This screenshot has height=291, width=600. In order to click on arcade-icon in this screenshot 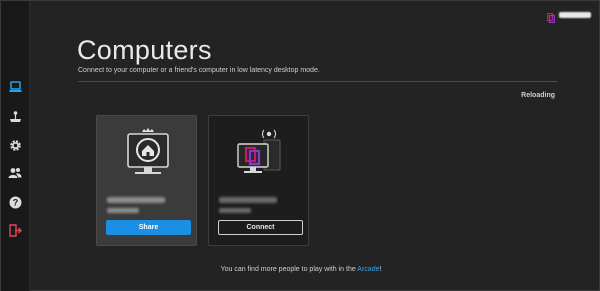, I will do `click(15, 116)`.